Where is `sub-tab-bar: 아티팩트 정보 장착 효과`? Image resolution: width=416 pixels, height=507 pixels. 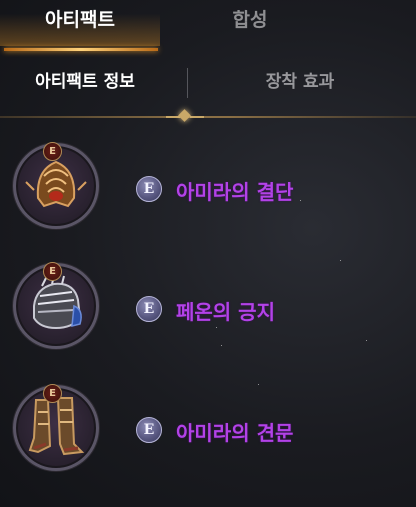
sub-tab-bar: 아티팩트 정보 장착 효과 is located at coordinates (208, 84).